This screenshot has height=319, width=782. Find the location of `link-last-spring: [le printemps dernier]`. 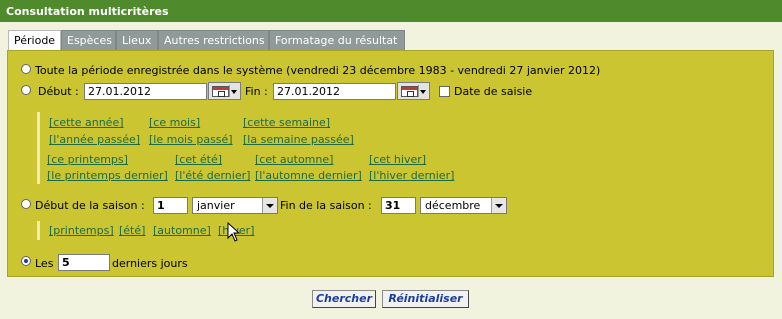

link-last-spring: [le printemps dernier] is located at coordinates (107, 175).